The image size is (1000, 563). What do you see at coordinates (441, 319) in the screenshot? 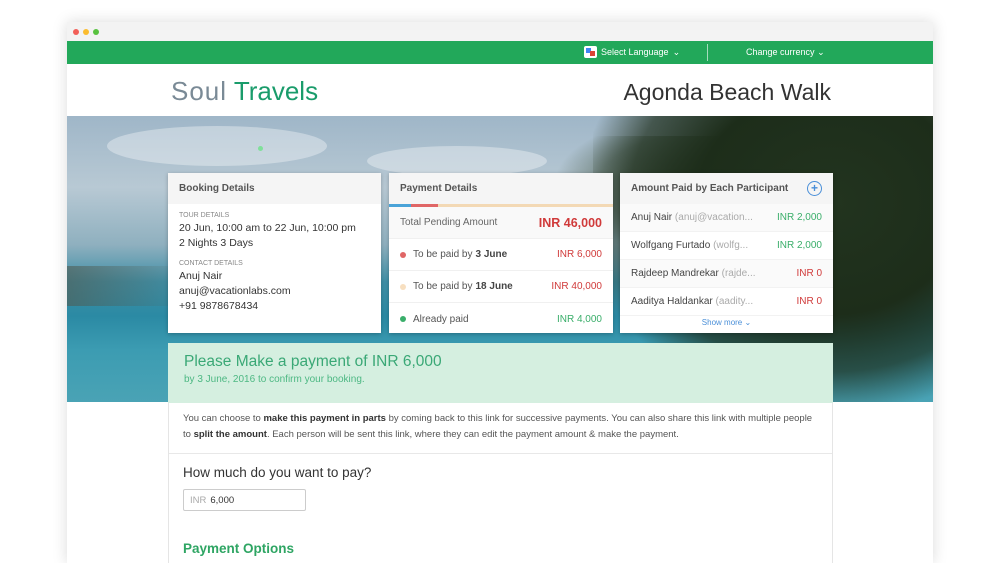
I see `payment-row-label: Already paid` at bounding box center [441, 319].